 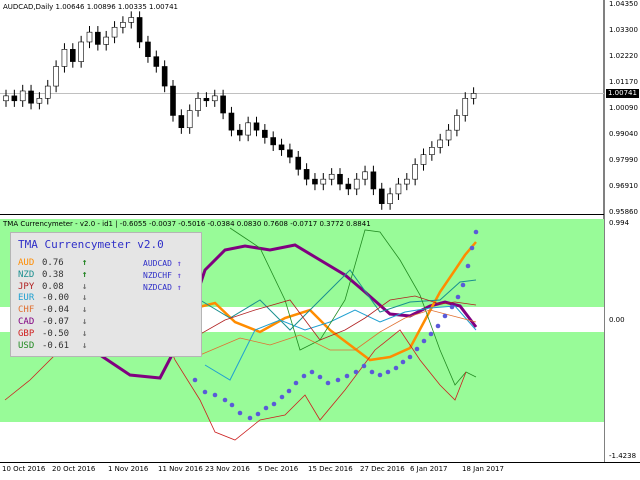 What do you see at coordinates (56, 333) in the screenshot?
I see `currency-strength: -0.50` at bounding box center [56, 333].